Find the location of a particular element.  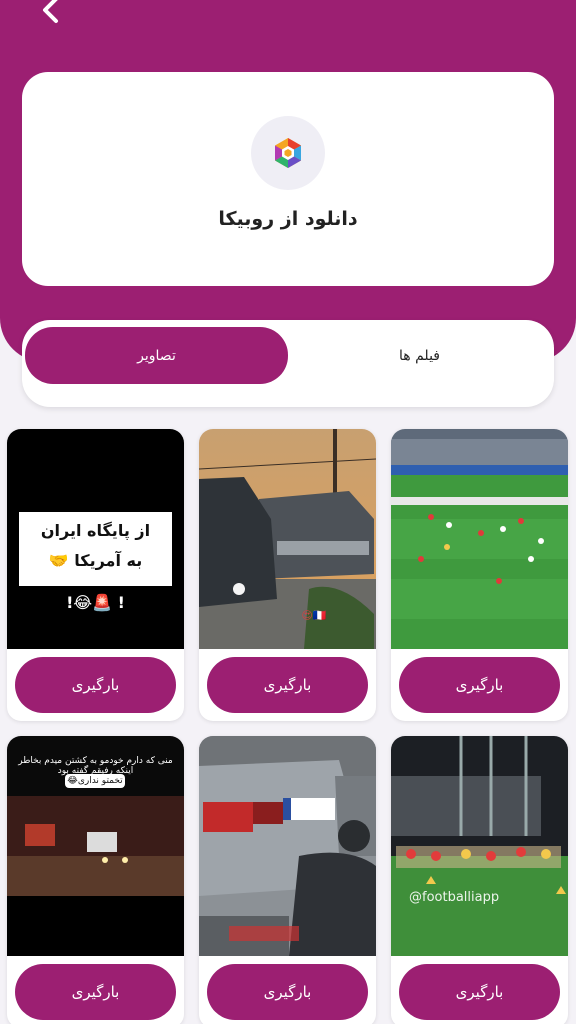

media-tabs: تصاویر فیلم ها is located at coordinates (288, 363).